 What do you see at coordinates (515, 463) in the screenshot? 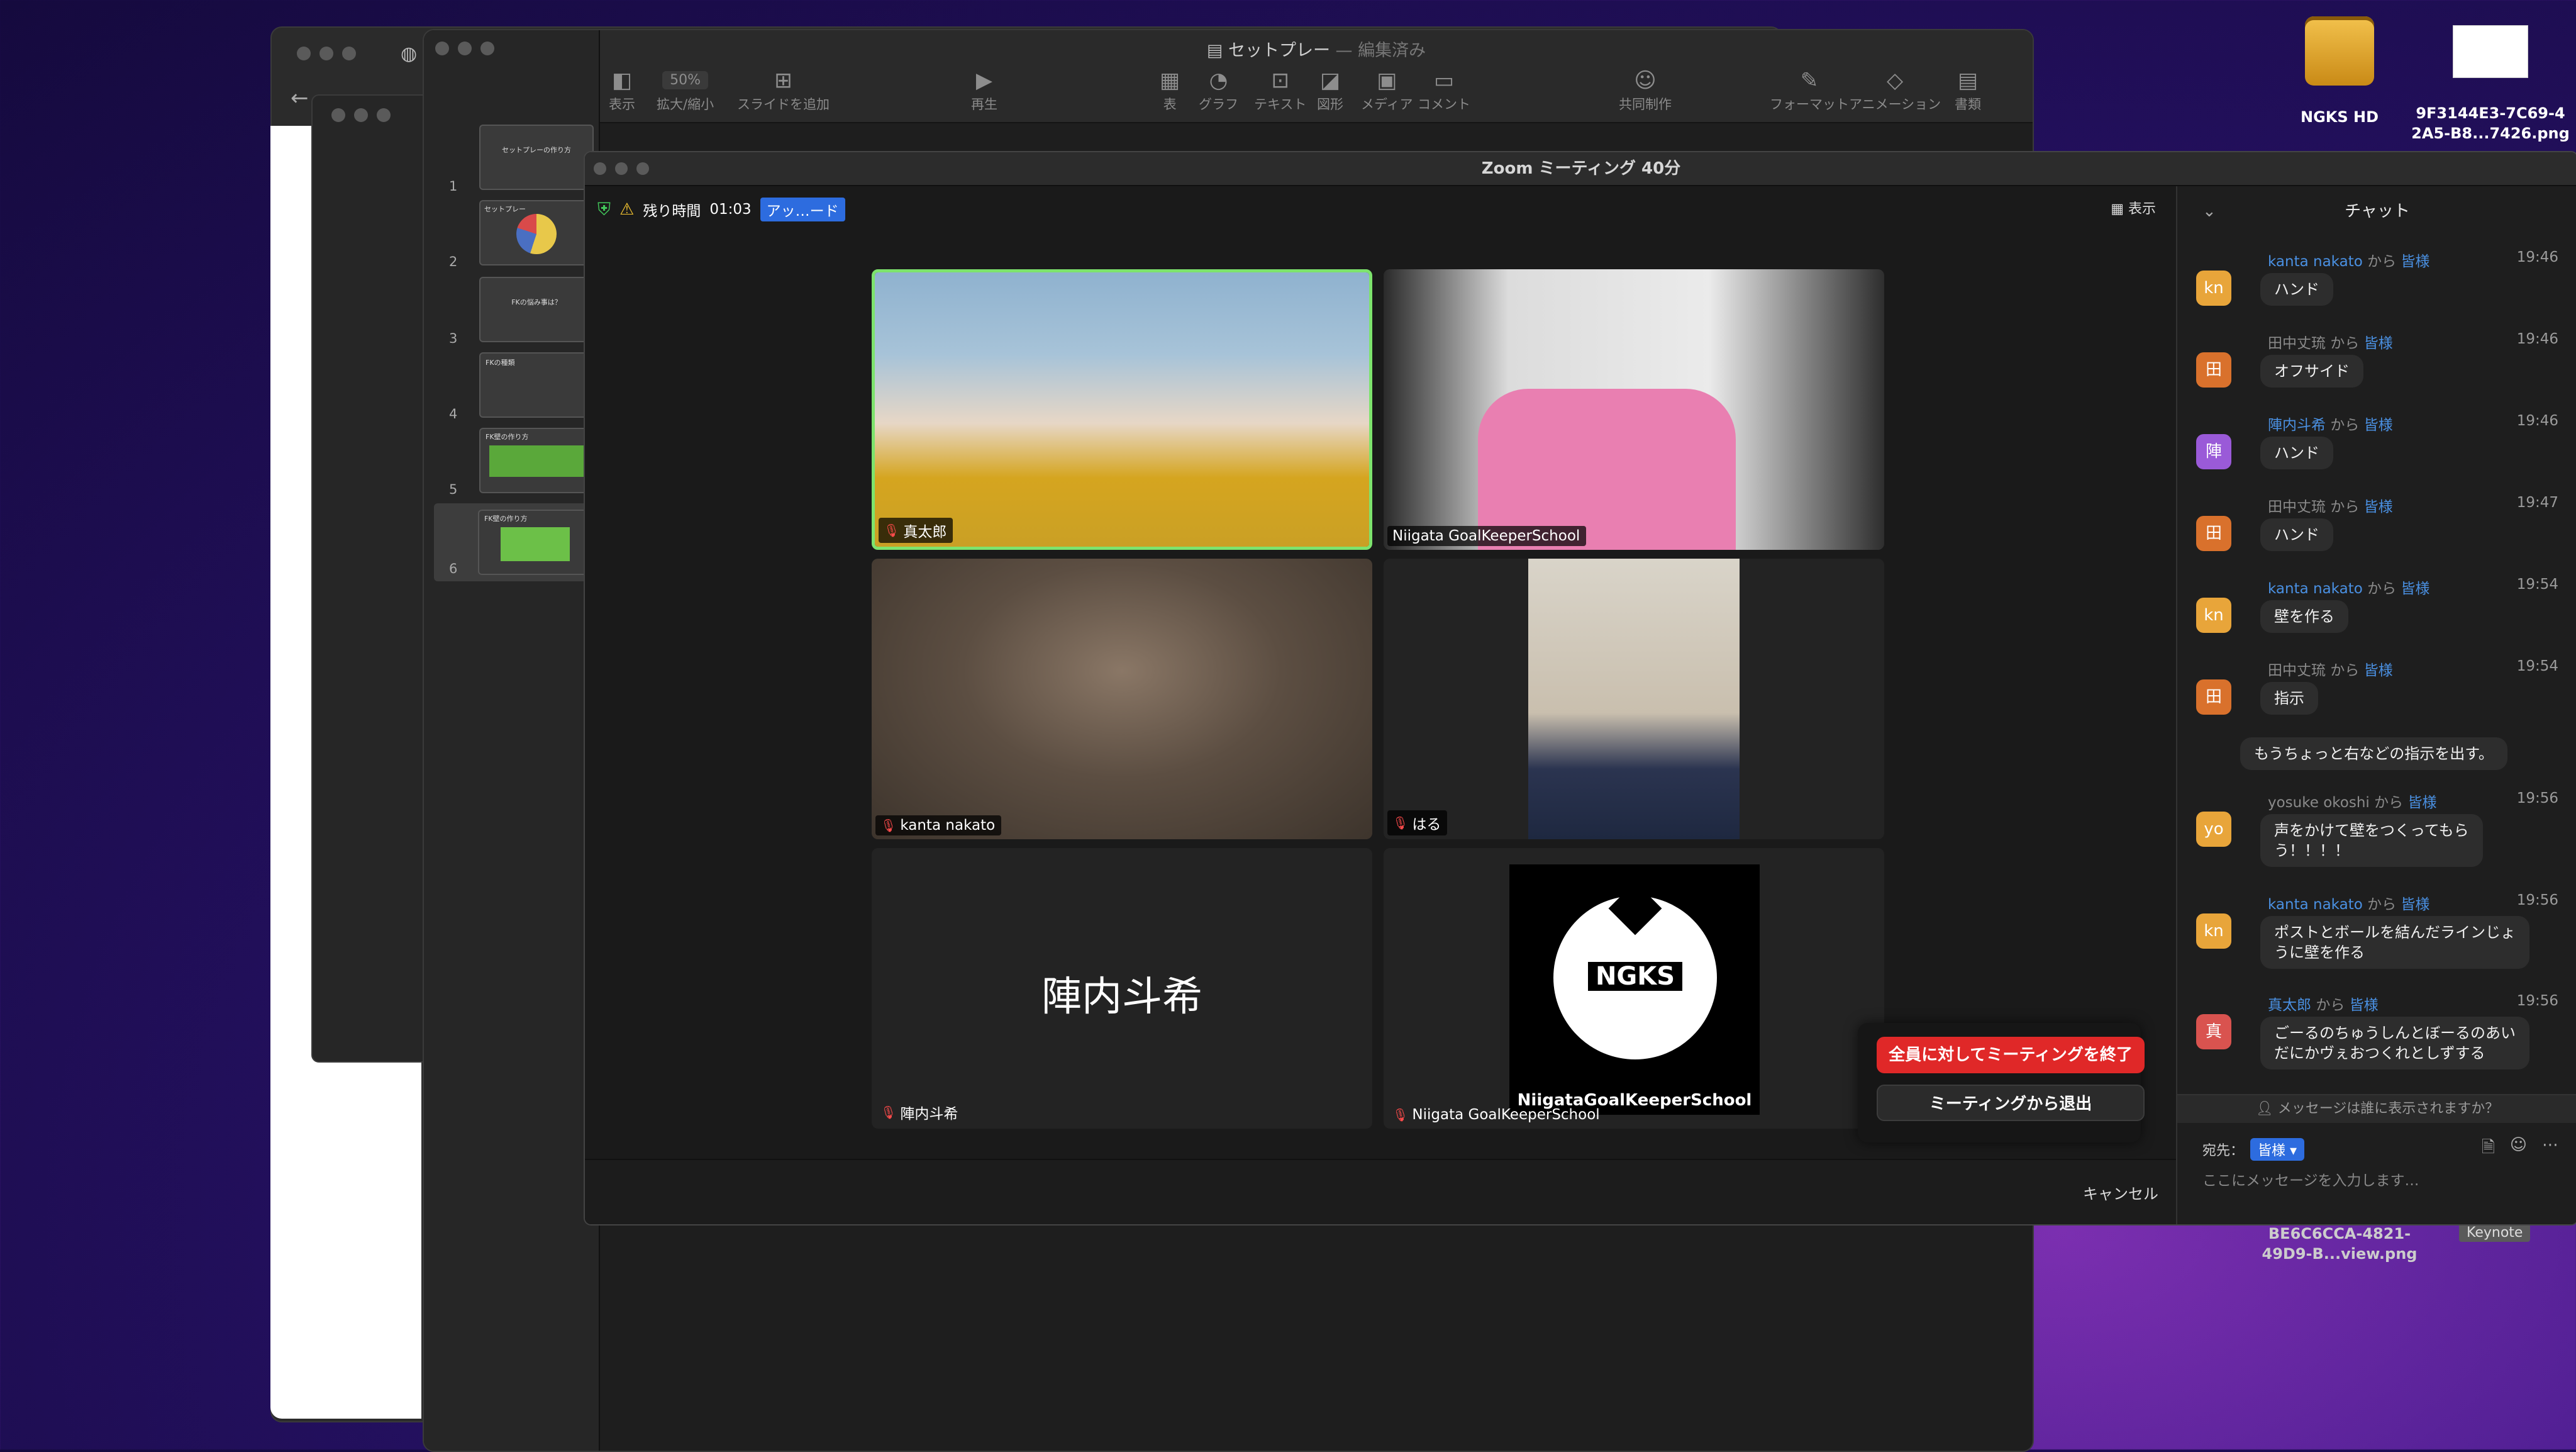
I see `slide-thumb-5: 5 FK壁の作り方` at bounding box center [515, 463].